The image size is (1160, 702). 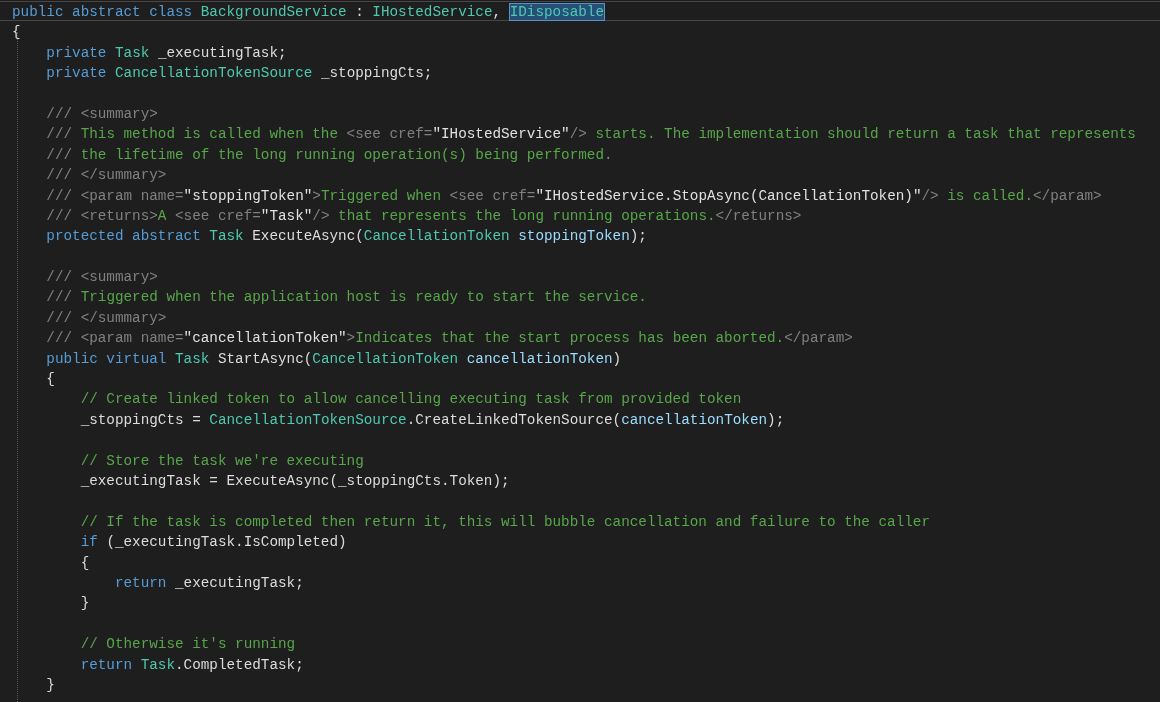 I want to click on code-line: public abstract class BackgroundService : IHostedService, IDisposable, so click(x=580, y=11).